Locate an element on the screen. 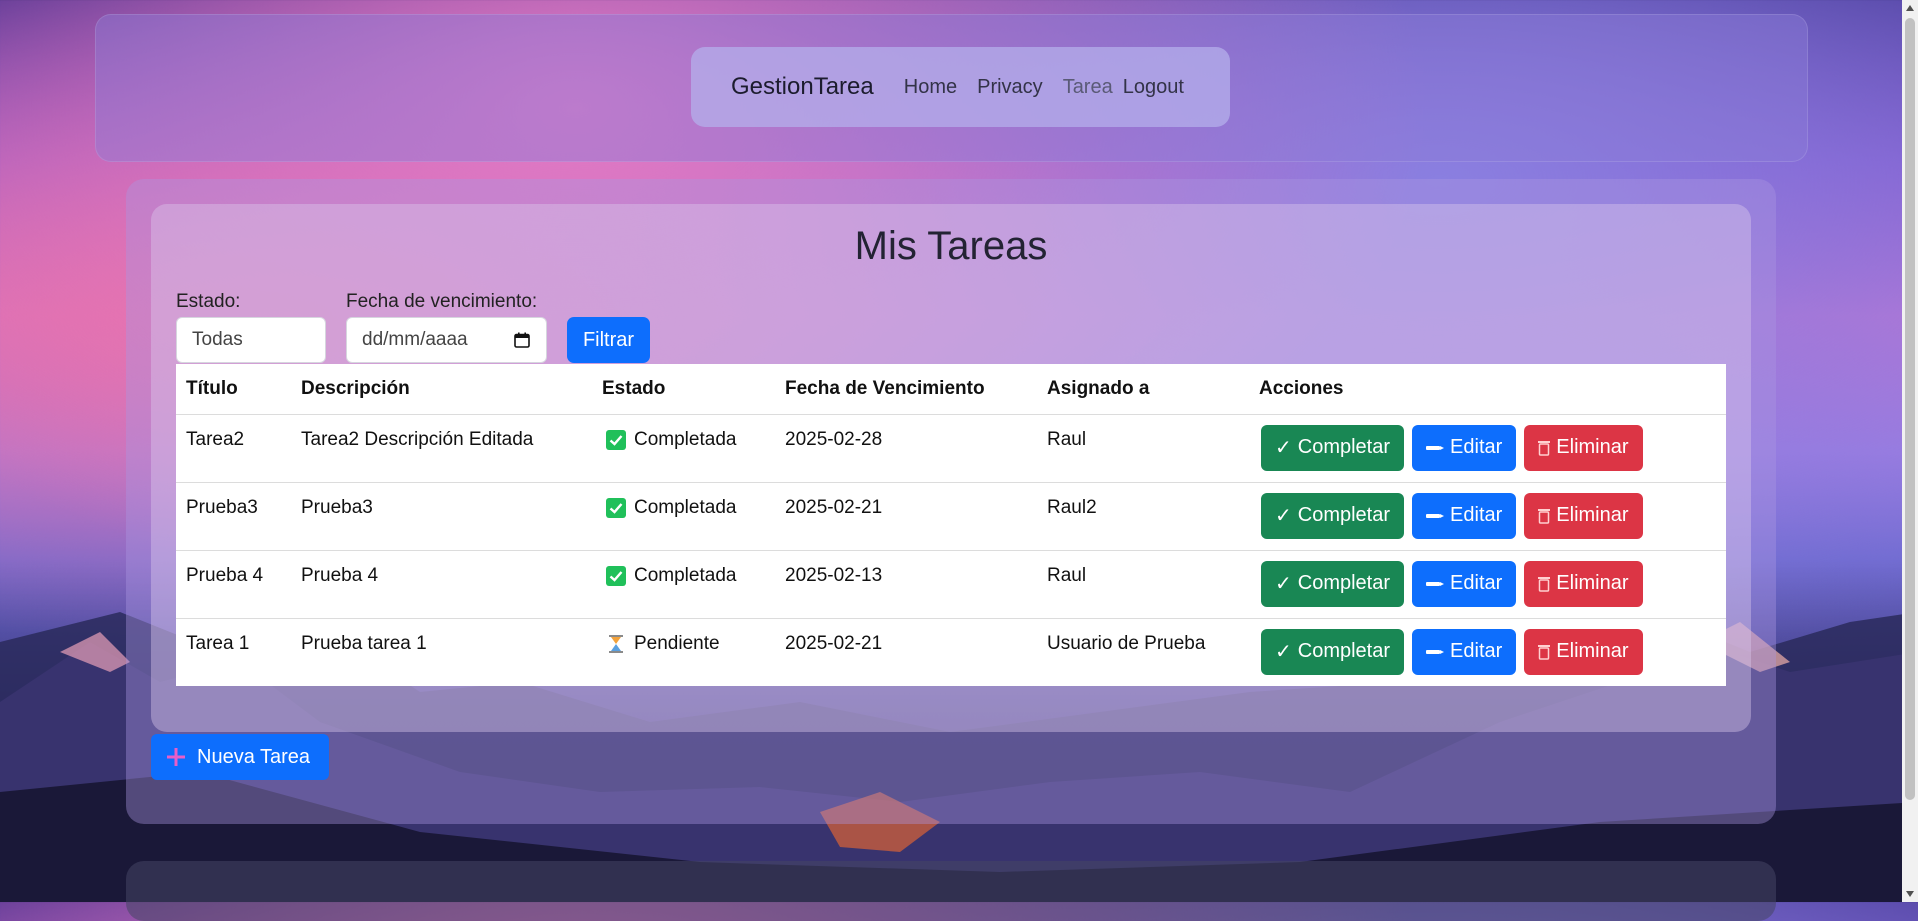 Image resolution: width=1918 pixels, height=921 pixels. estado-select-value: Todas is located at coordinates (217, 339).